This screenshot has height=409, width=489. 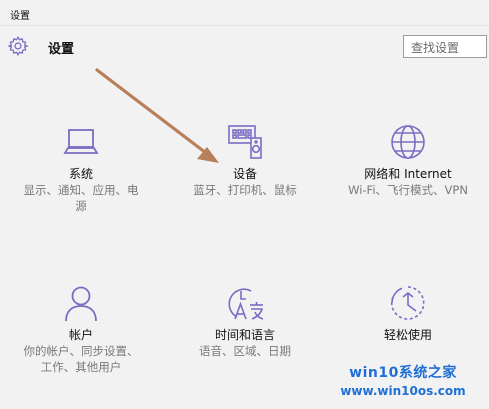 What do you see at coordinates (81, 367) in the screenshot?
I see `tile-description: 工作、其他用户` at bounding box center [81, 367].